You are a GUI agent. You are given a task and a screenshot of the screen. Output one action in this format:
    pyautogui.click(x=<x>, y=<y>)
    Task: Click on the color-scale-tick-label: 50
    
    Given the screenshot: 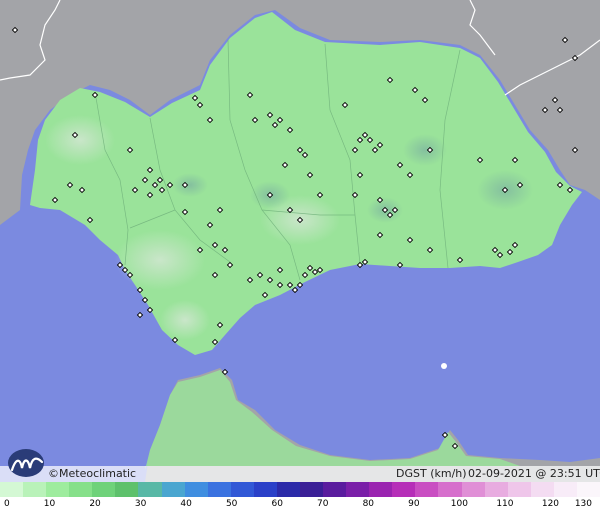 What is the action you would take?
    pyautogui.click(x=231, y=504)
    